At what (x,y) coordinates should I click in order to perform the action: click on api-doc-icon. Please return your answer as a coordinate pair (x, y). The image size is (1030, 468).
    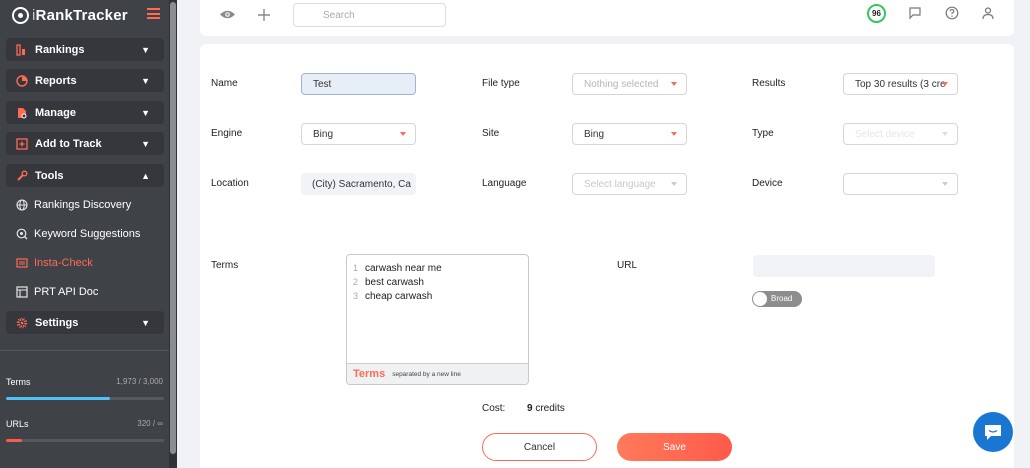
    Looking at the image, I should click on (22, 292).